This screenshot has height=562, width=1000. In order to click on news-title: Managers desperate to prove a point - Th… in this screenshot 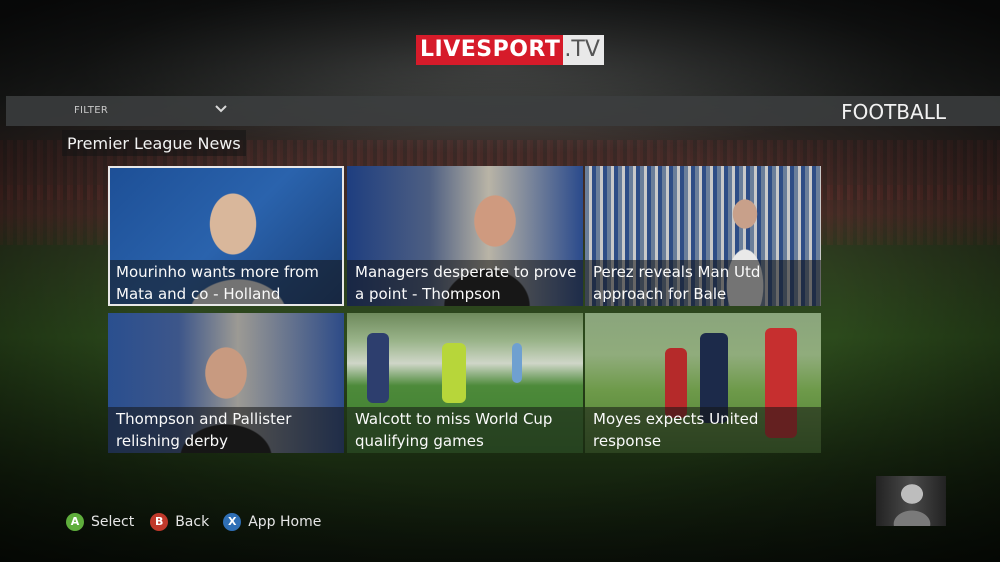, I will do `click(466, 283)`.